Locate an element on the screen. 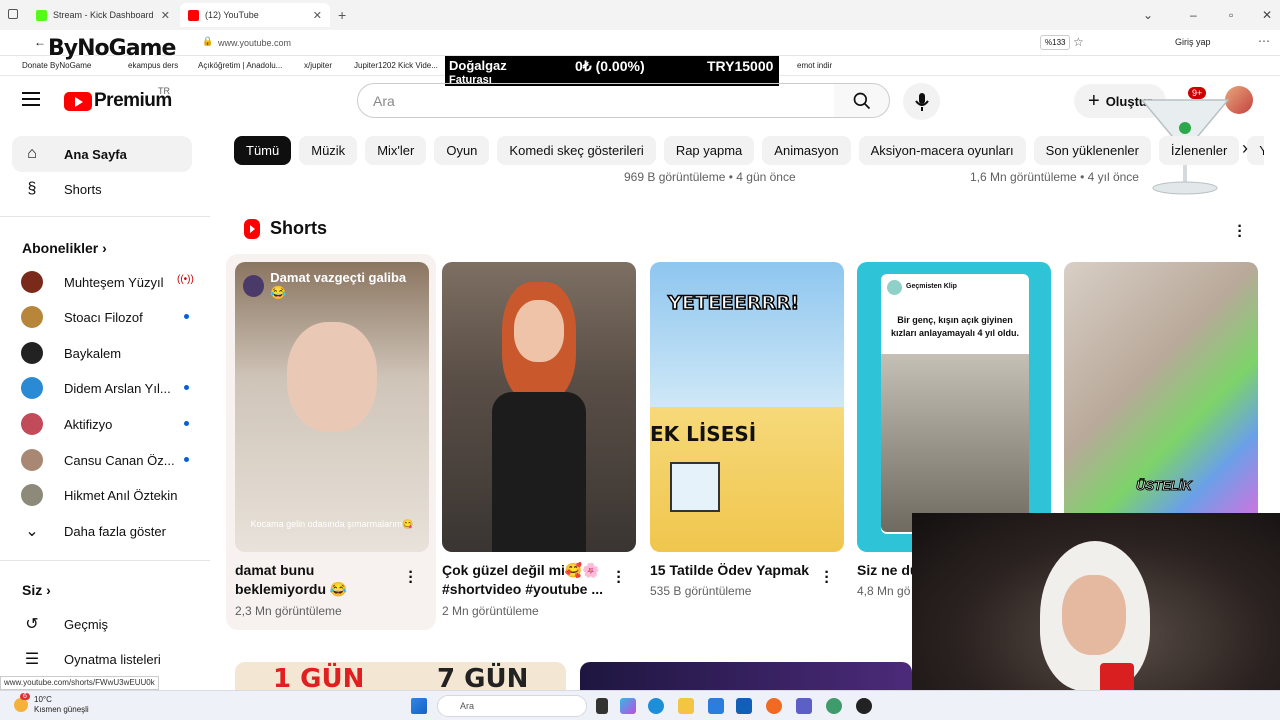  site-info-icon: 🔒 is located at coordinates (207, 41).